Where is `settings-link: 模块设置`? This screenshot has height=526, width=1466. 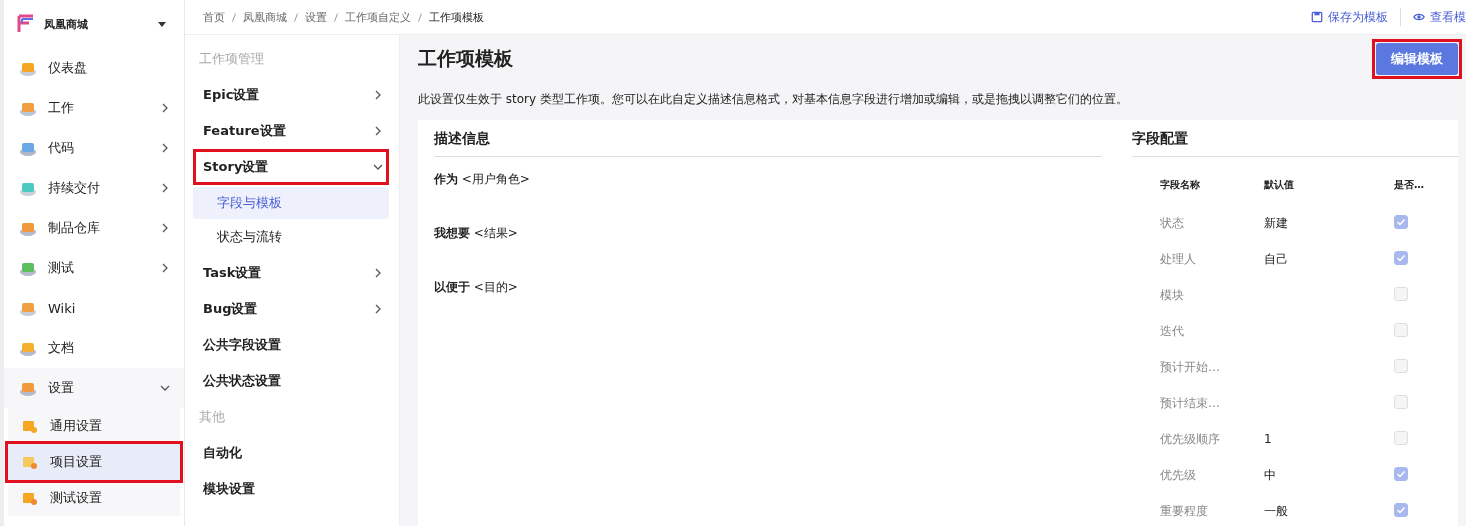 settings-link: 模块设置 is located at coordinates (291, 489).